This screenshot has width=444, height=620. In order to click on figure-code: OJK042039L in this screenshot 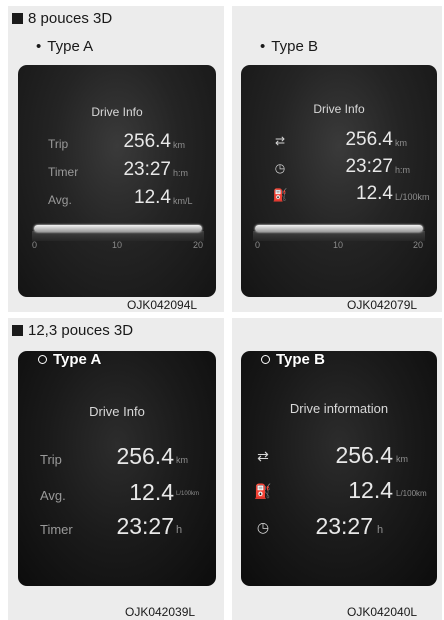, I will do `click(160, 612)`.